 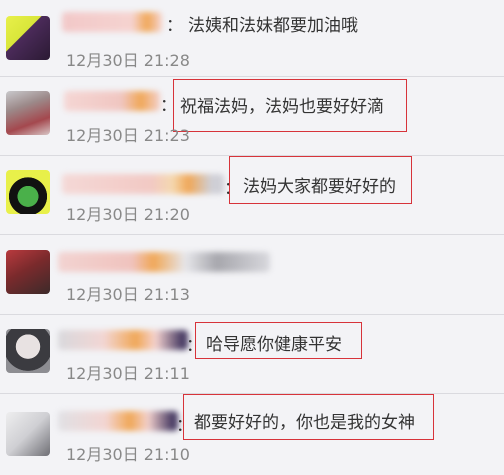 I want to click on comment-text: 哈导愿你健康平安, so click(x=274, y=345).